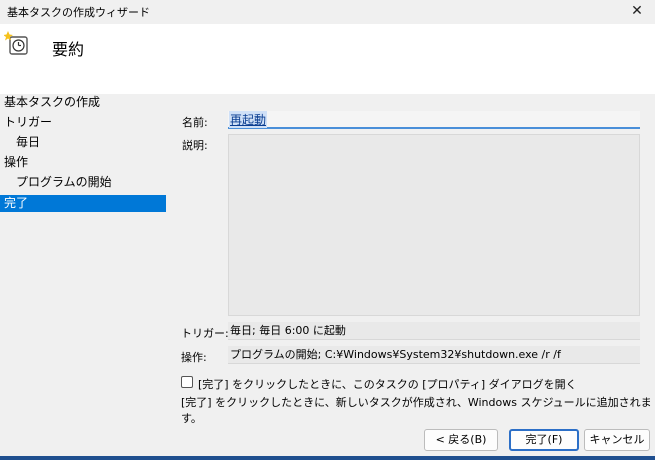 This screenshot has height=460, width=655. What do you see at coordinates (617, 440) in the screenshot?
I see `cancel-button: キャンセル` at bounding box center [617, 440].